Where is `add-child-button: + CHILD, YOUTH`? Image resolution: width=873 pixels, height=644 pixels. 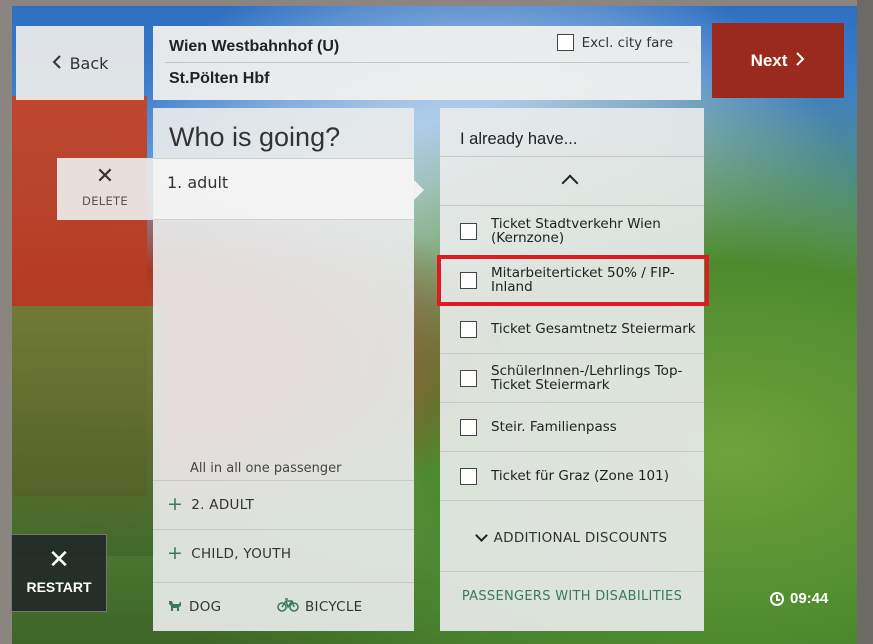 add-child-button: + CHILD, YOUTH is located at coordinates (283, 553).